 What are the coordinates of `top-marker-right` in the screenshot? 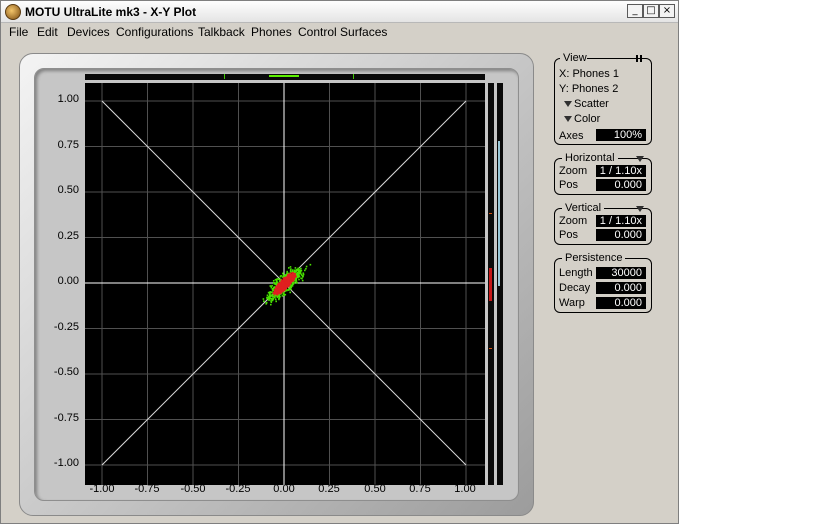 It's located at (353, 76).